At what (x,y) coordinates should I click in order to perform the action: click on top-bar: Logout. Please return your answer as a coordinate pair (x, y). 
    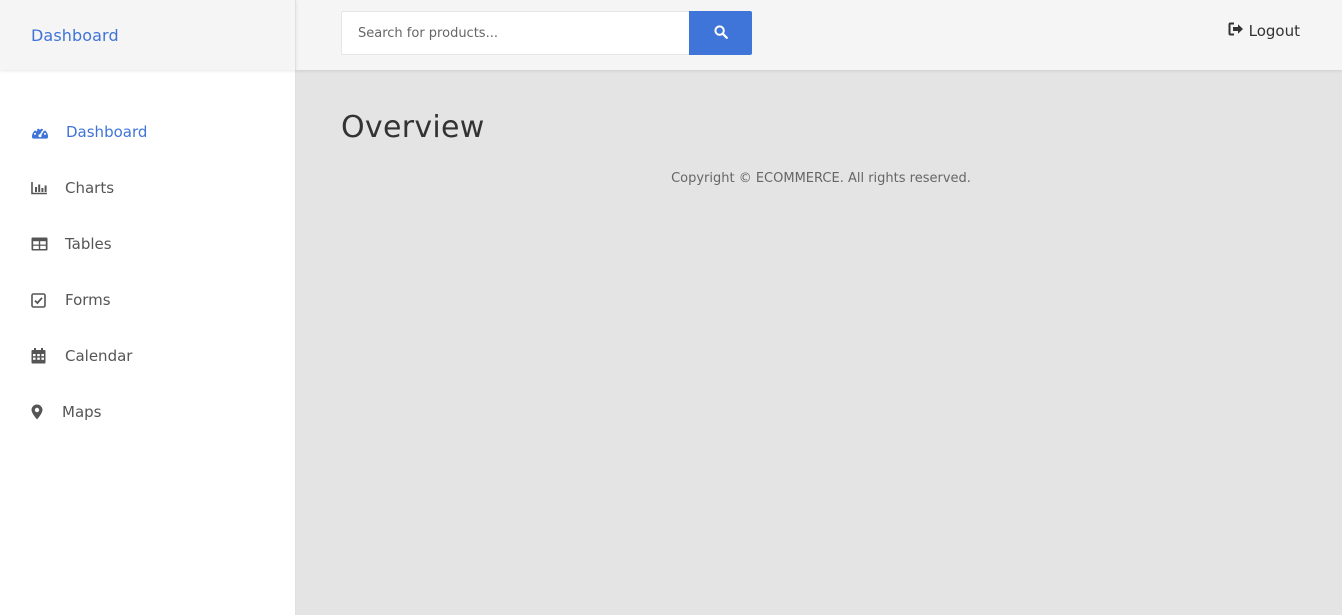
    Looking at the image, I should click on (819, 35).